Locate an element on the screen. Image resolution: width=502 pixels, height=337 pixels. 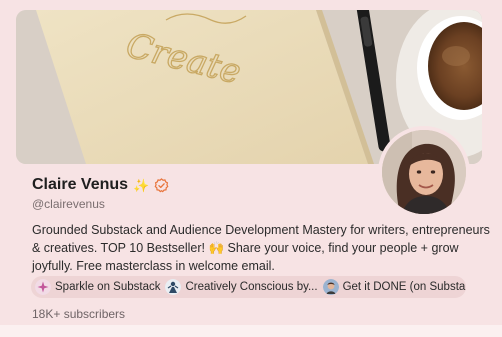
avatar-logo-icon is located at coordinates (330, 287).